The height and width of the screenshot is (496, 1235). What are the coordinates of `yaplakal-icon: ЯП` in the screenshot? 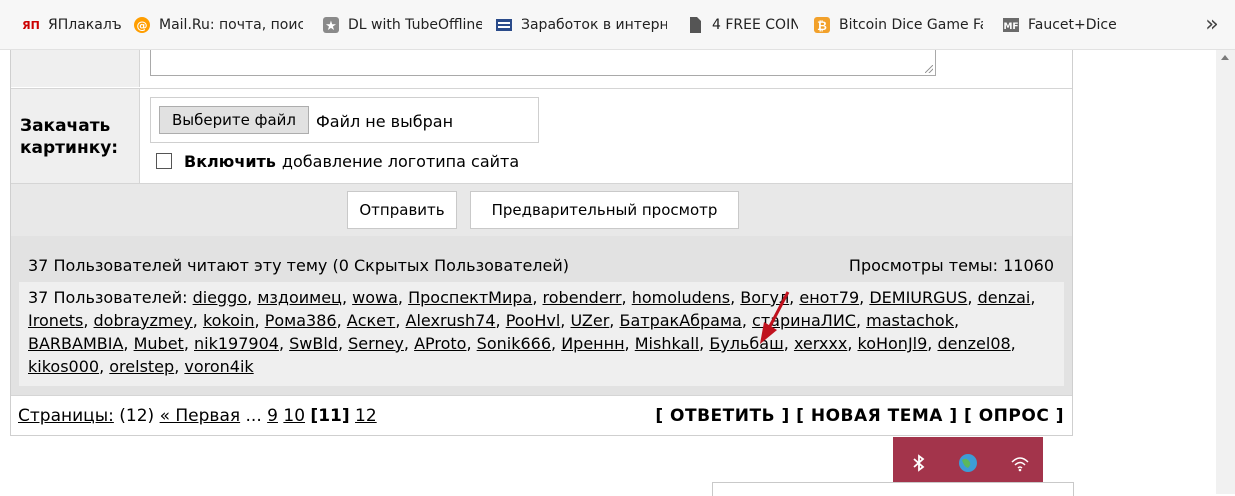 It's located at (31, 25).